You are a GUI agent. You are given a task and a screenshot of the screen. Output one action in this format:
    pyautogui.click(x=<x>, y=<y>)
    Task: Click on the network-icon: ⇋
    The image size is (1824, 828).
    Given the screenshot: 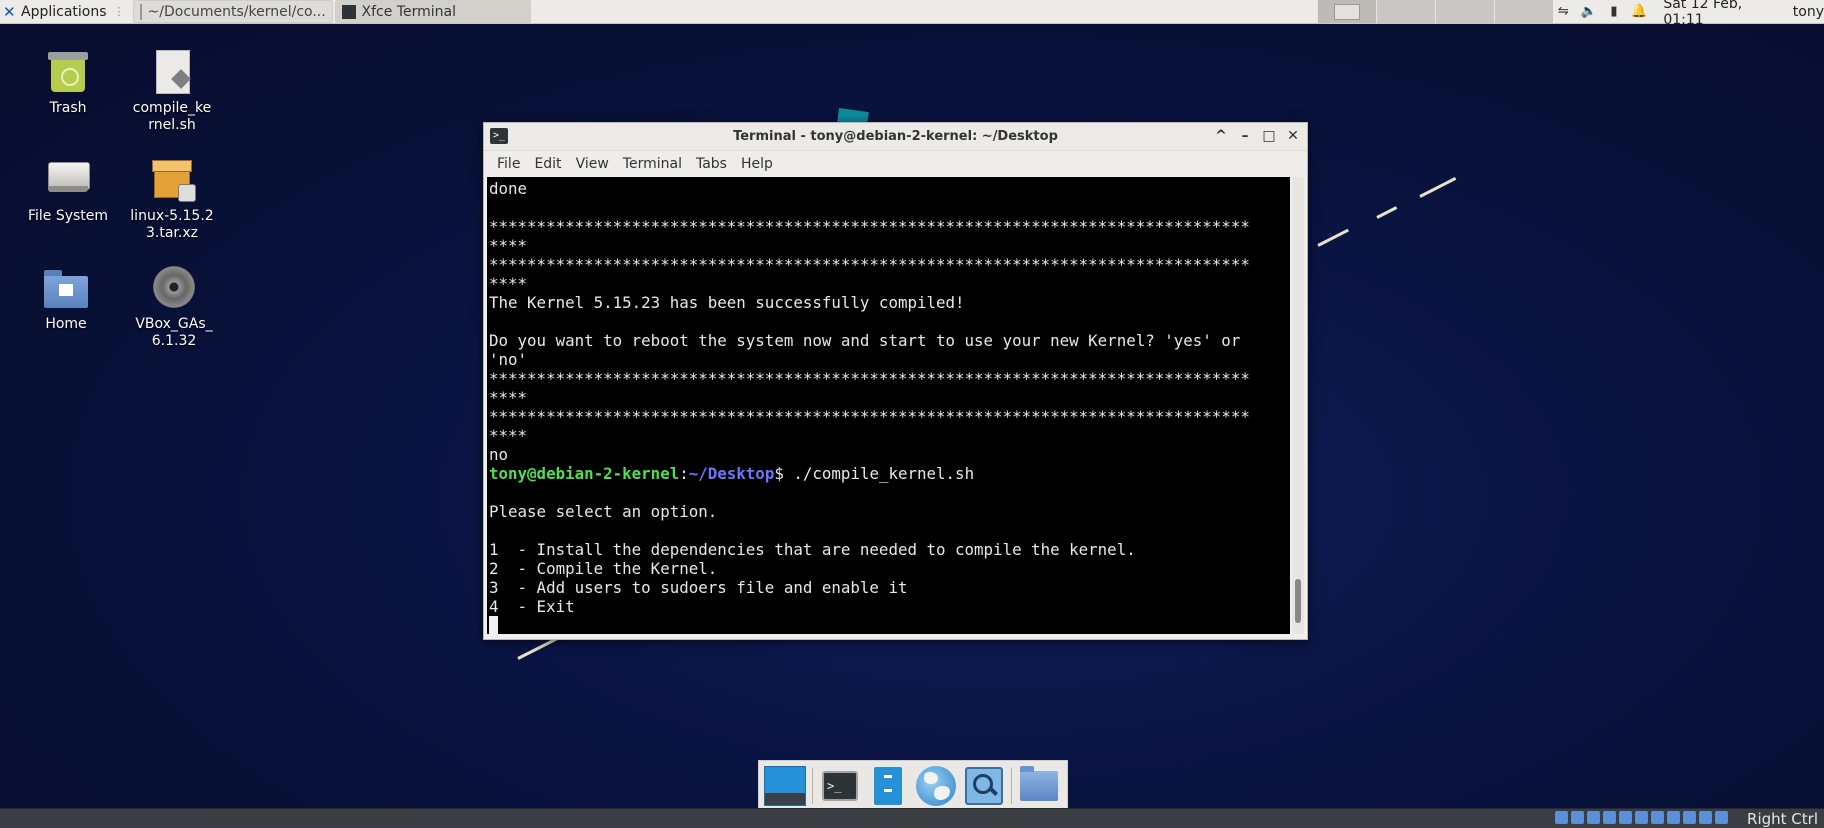 What is the action you would take?
    pyautogui.click(x=1563, y=12)
    